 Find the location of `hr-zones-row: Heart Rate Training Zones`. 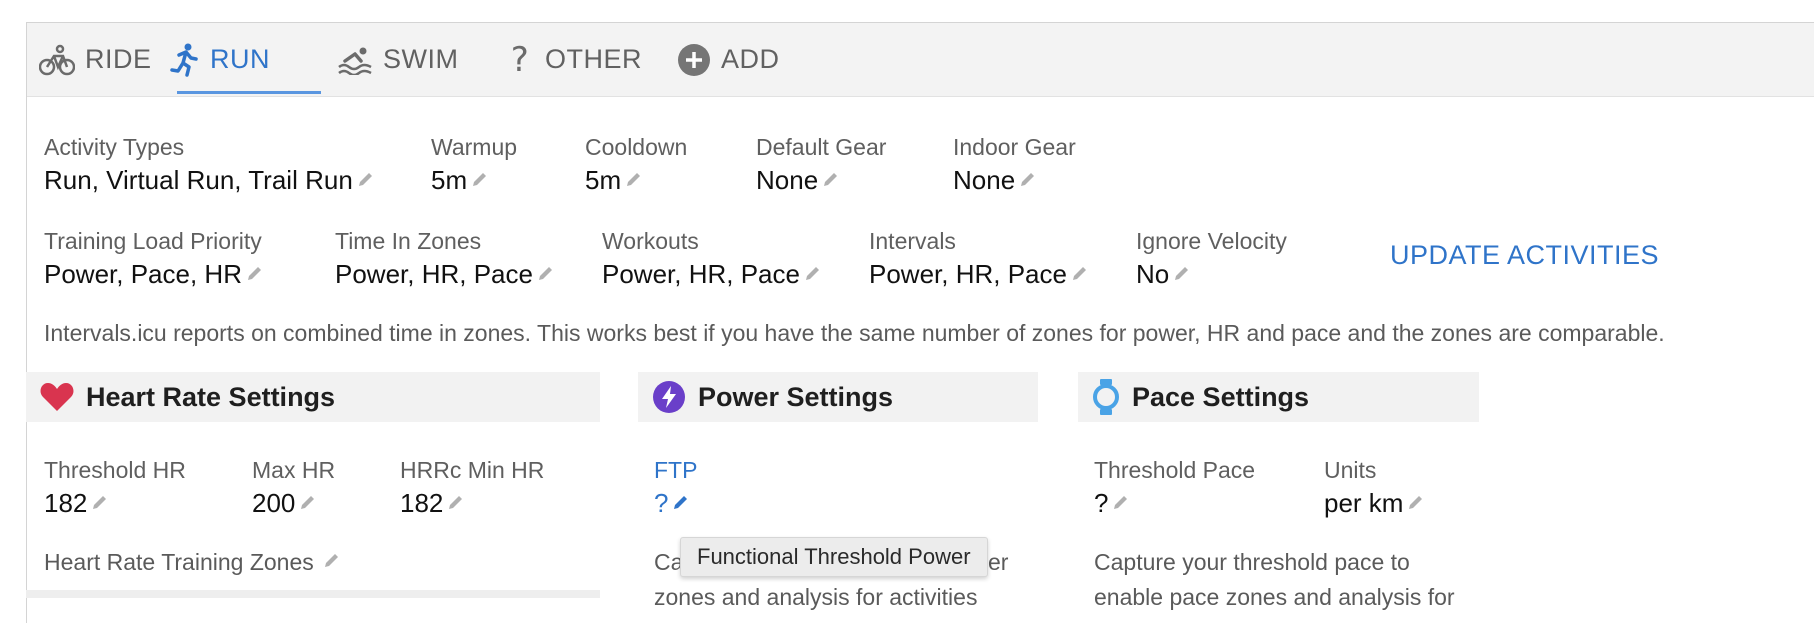

hr-zones-row: Heart Rate Training Zones is located at coordinates (193, 562).